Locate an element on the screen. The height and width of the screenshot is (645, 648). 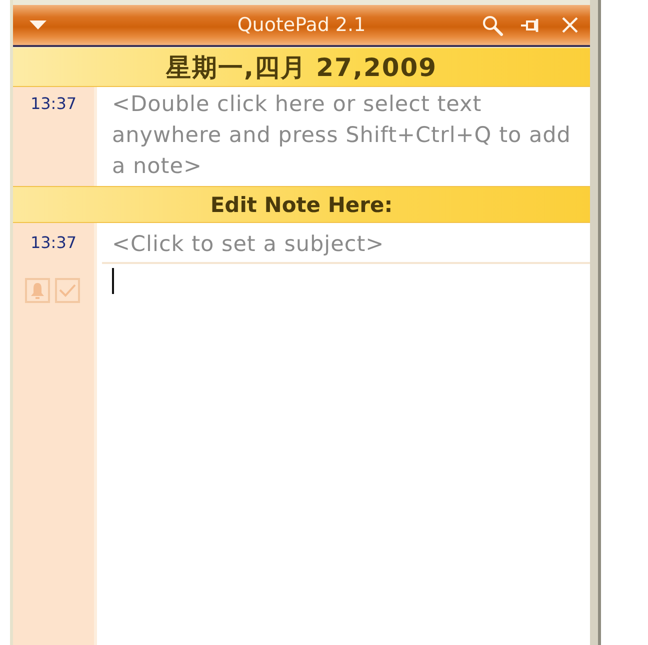
date-text: 星期一,四月 27,2009 is located at coordinates (302, 68).